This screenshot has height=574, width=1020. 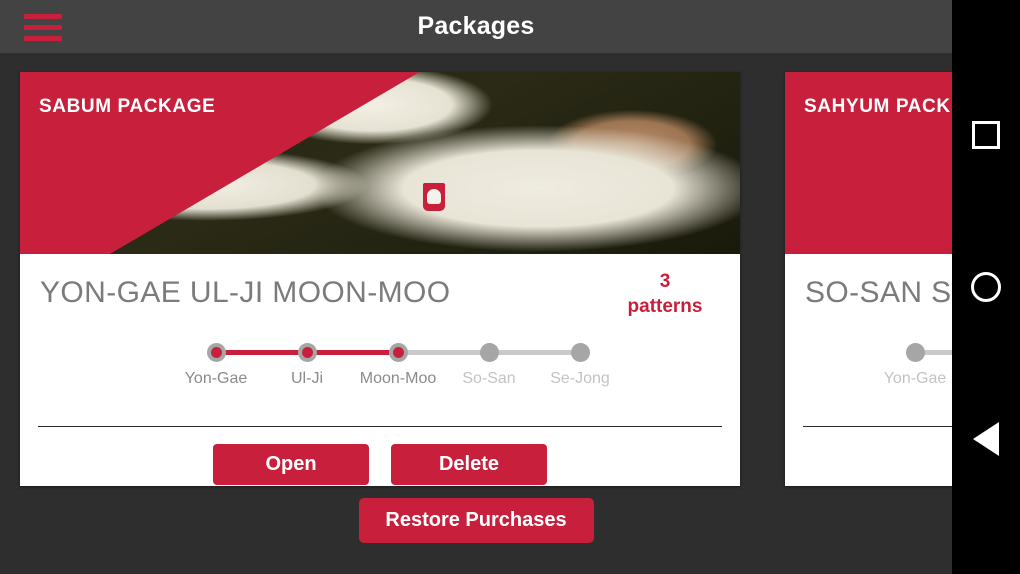 I want to click on pattern-progress-stepper: Yon-Gae Ul-Ji Moon-Moo So-San Se-Jong, so click(x=380, y=378).